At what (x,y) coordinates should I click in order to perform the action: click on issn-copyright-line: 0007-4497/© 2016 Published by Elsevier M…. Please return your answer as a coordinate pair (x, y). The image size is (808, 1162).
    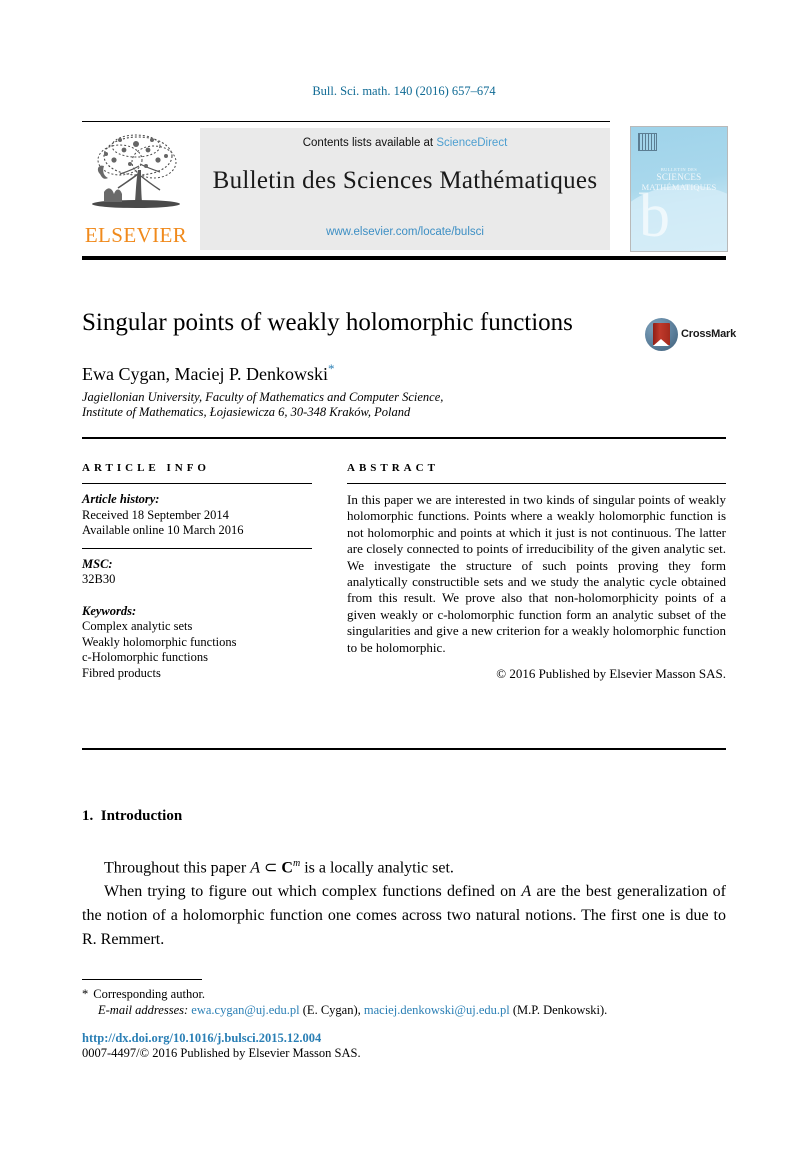
    Looking at the image, I should click on (221, 1053).